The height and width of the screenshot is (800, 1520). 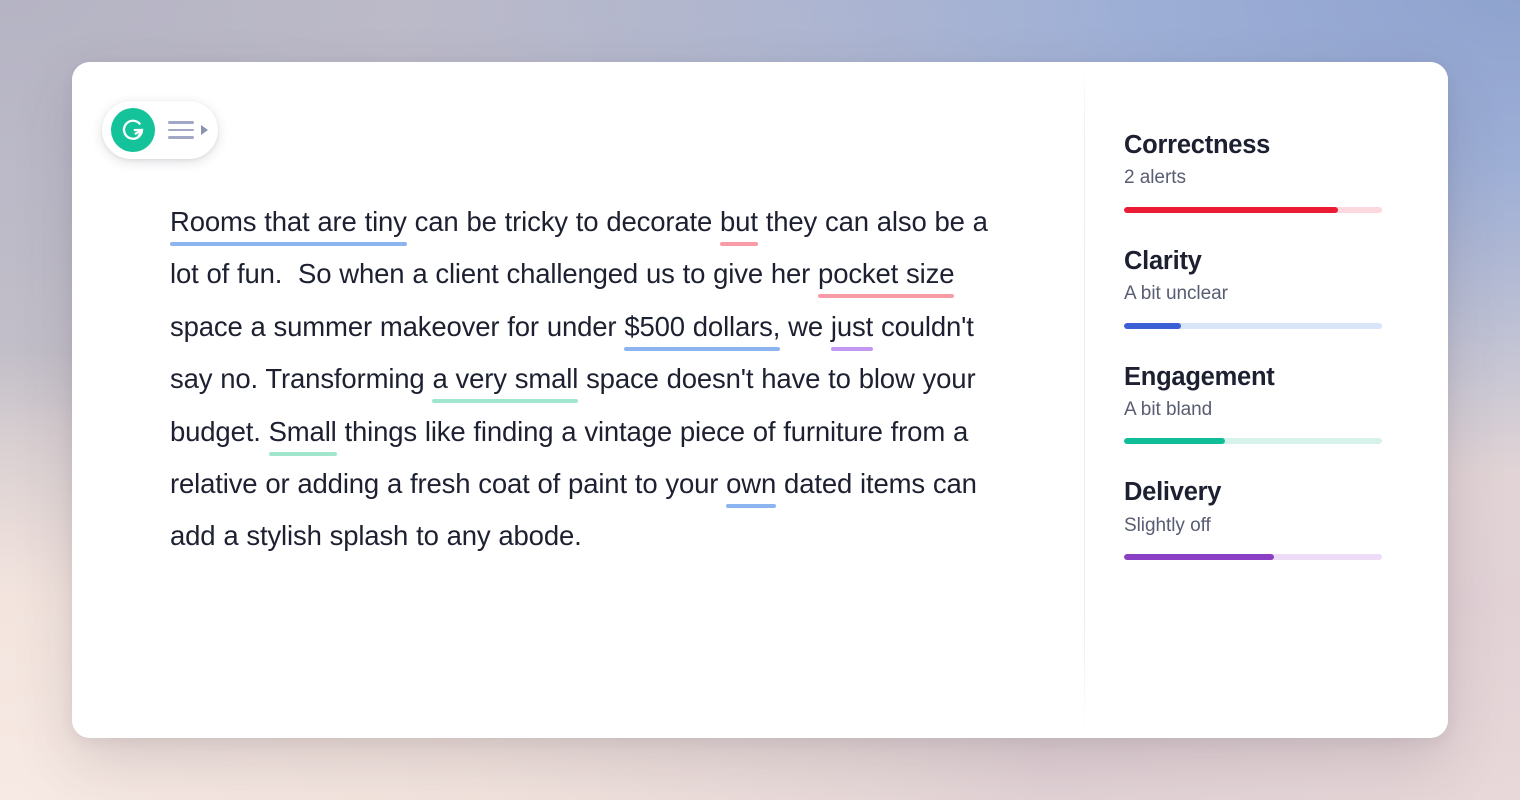 What do you see at coordinates (1176, 293) in the screenshot?
I see `score-status: A bit unclear` at bounding box center [1176, 293].